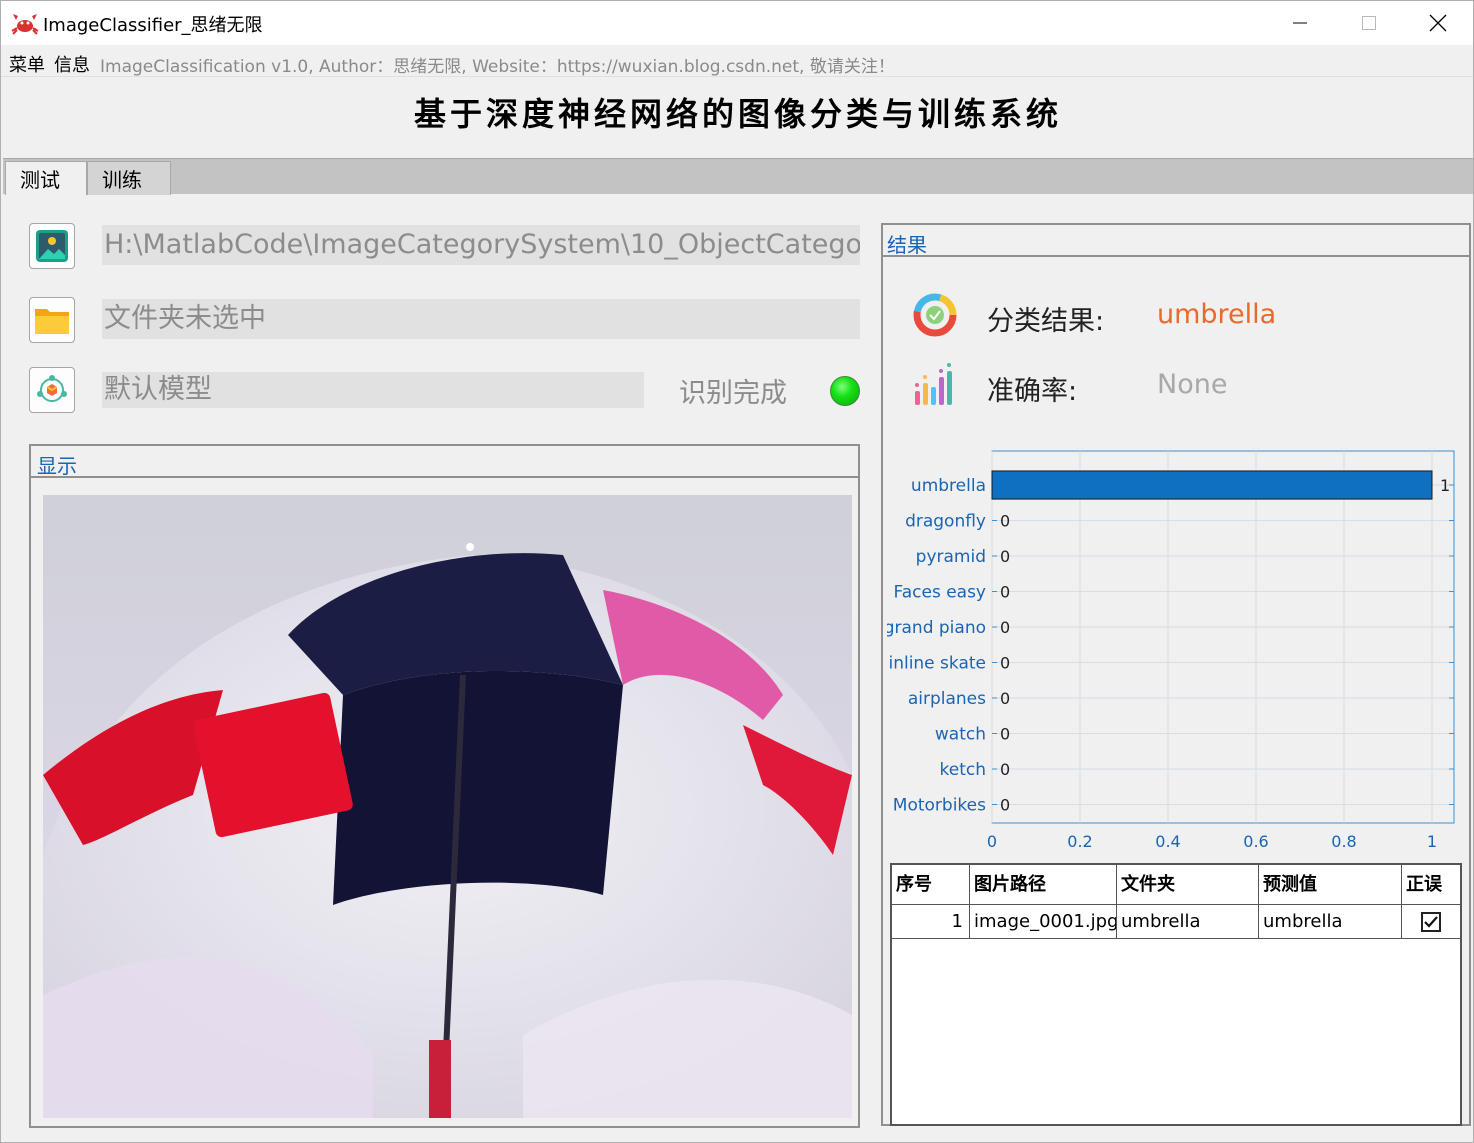 This screenshot has width=1474, height=1143. I want to click on maximize-button, so click(1369, 23).